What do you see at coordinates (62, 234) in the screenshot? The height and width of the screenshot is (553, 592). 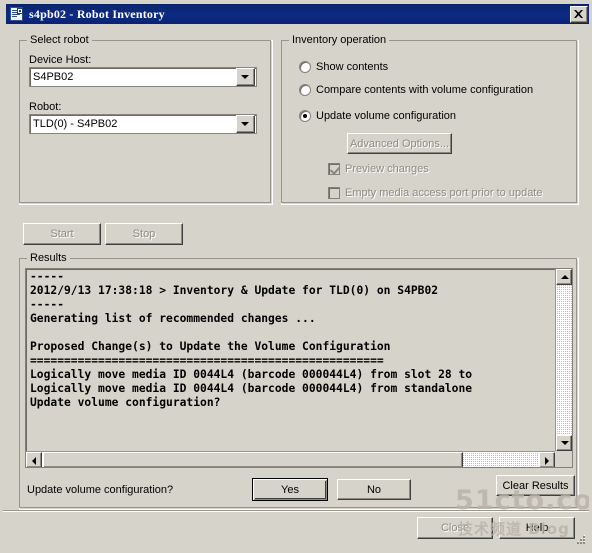 I see `start-button: Start` at bounding box center [62, 234].